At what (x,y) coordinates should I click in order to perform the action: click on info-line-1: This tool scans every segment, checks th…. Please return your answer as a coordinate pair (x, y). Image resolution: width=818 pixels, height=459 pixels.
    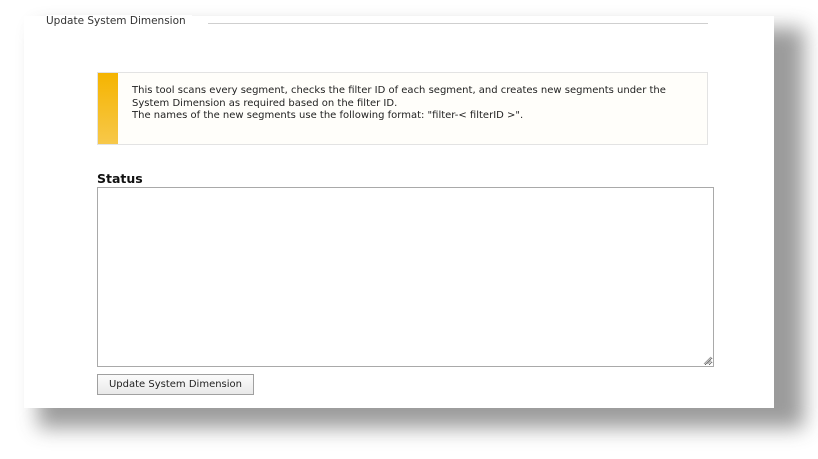
    Looking at the image, I should click on (399, 90).